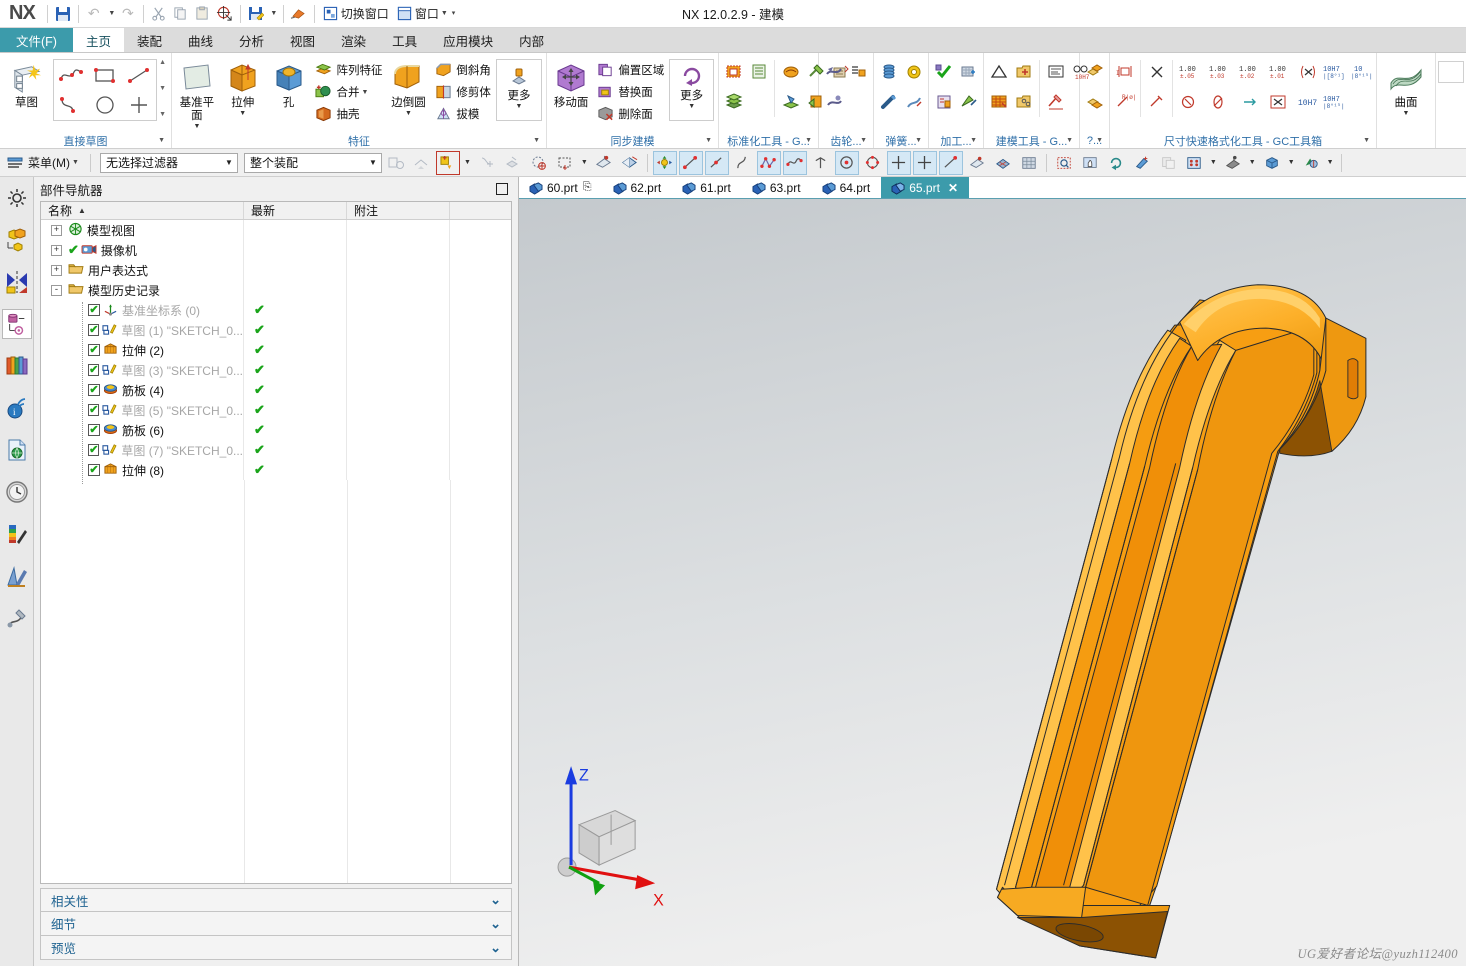  What do you see at coordinates (1291, 162) in the screenshot?
I see `orient-caret-icon: ▼` at bounding box center [1291, 162].